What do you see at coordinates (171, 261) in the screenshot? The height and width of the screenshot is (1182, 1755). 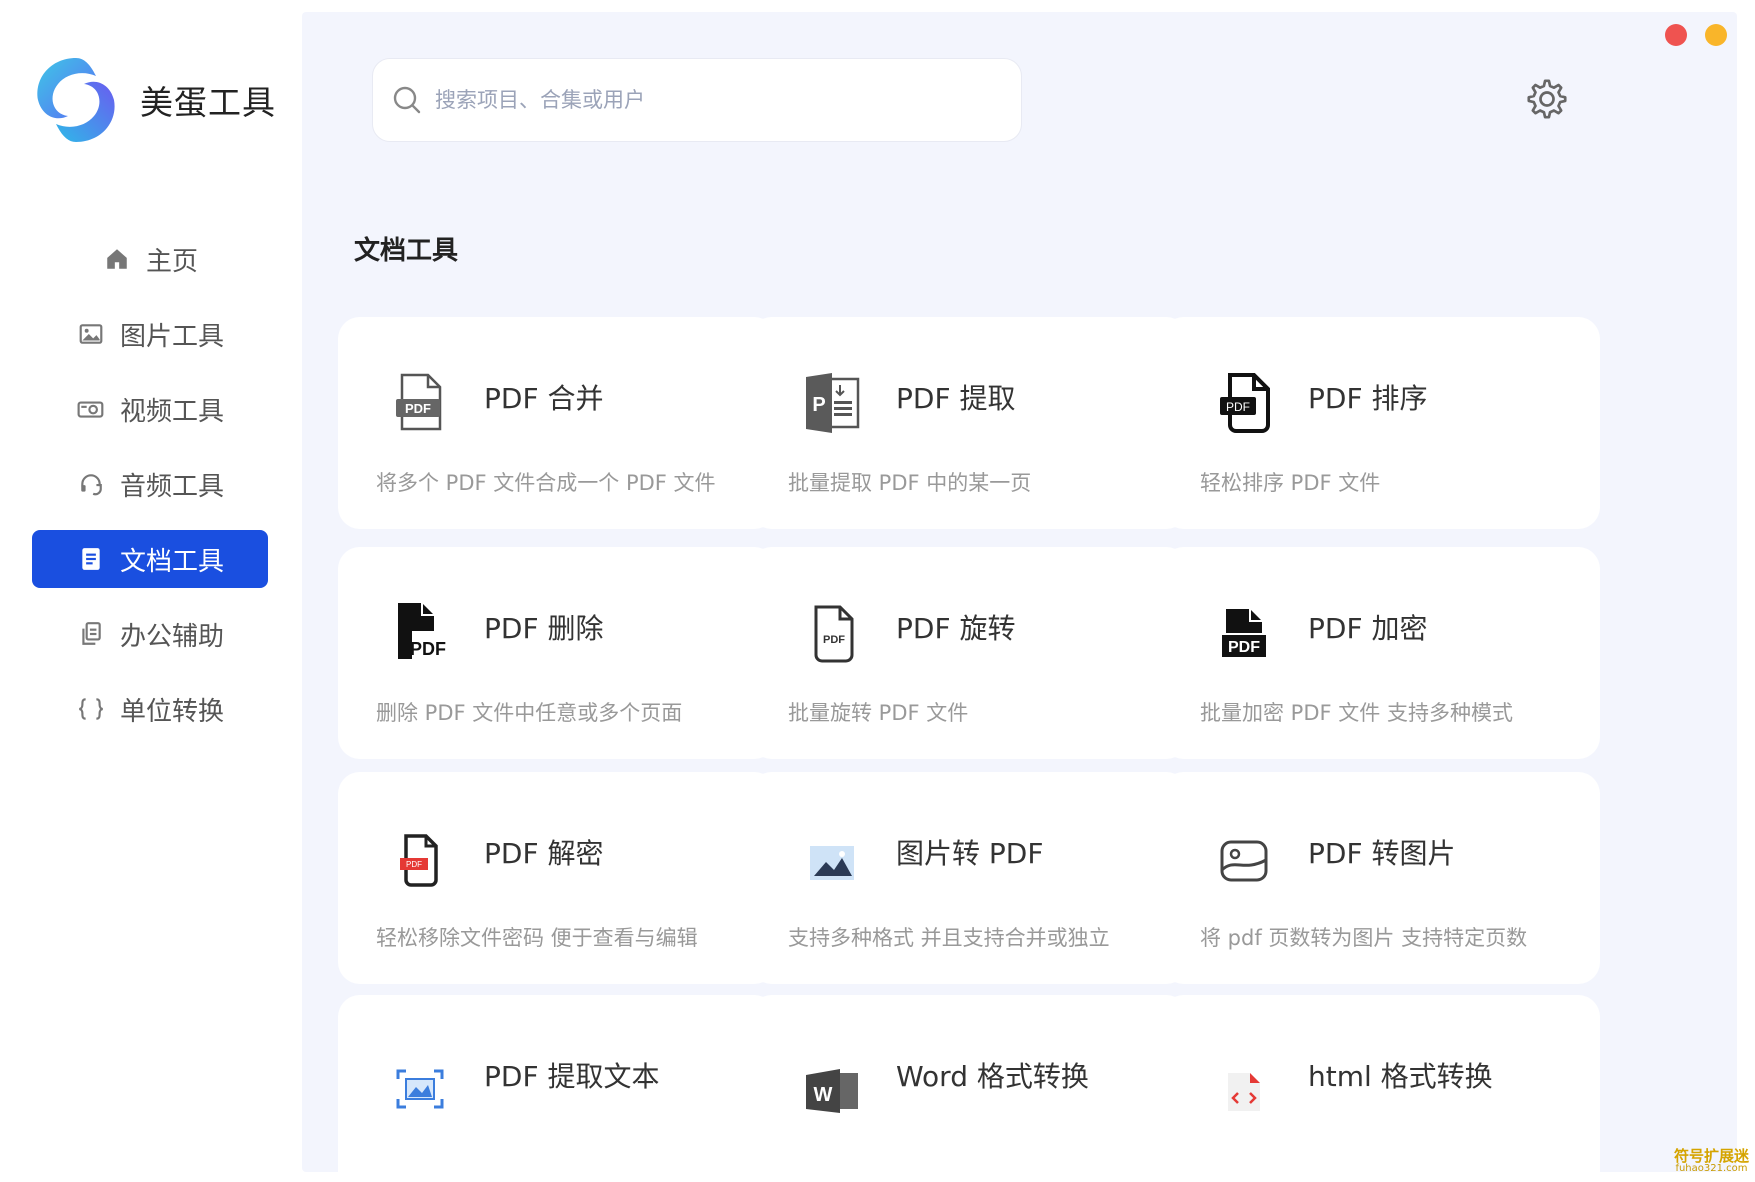 I see `sidebar-item-label: 主页` at bounding box center [171, 261].